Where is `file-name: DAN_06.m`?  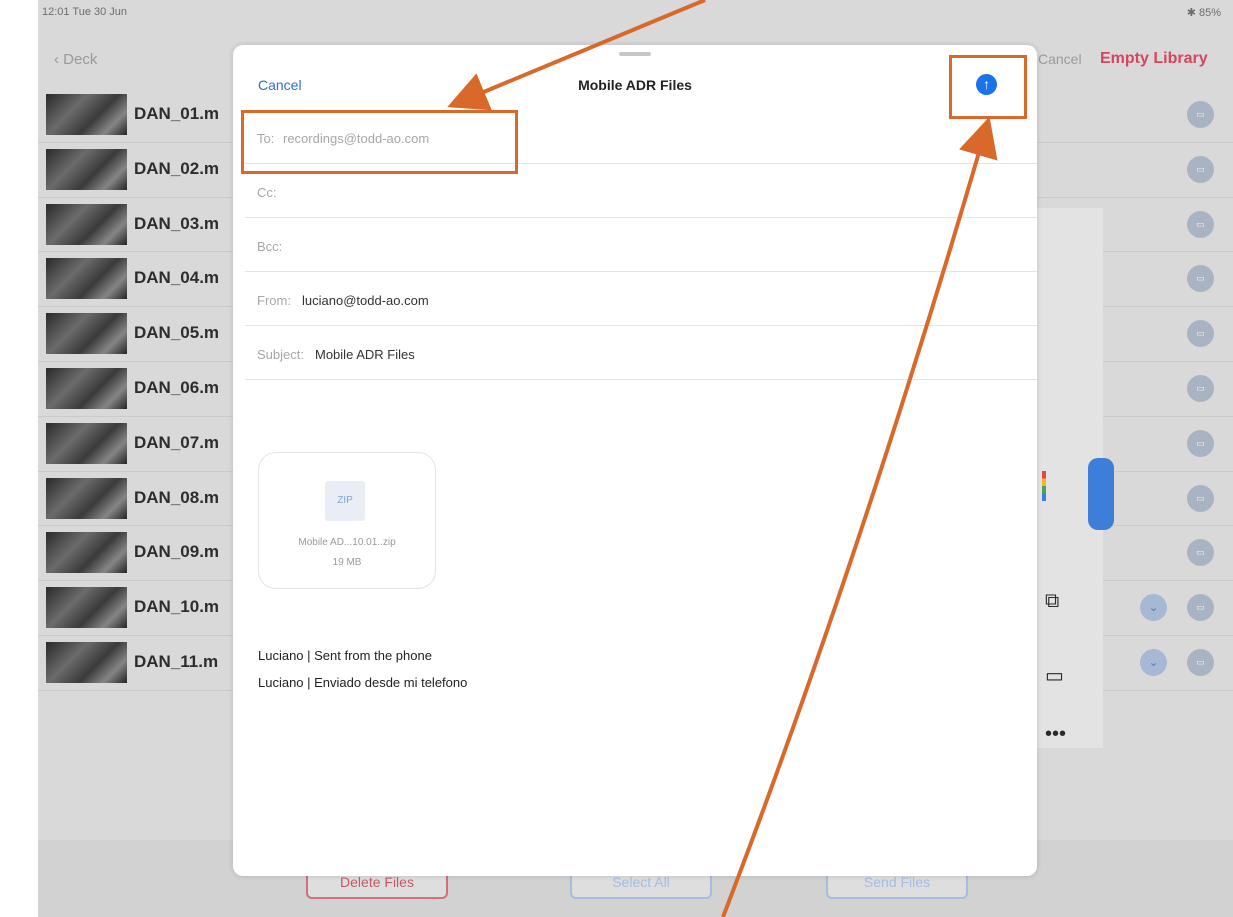
file-name: DAN_06.m is located at coordinates (177, 387).